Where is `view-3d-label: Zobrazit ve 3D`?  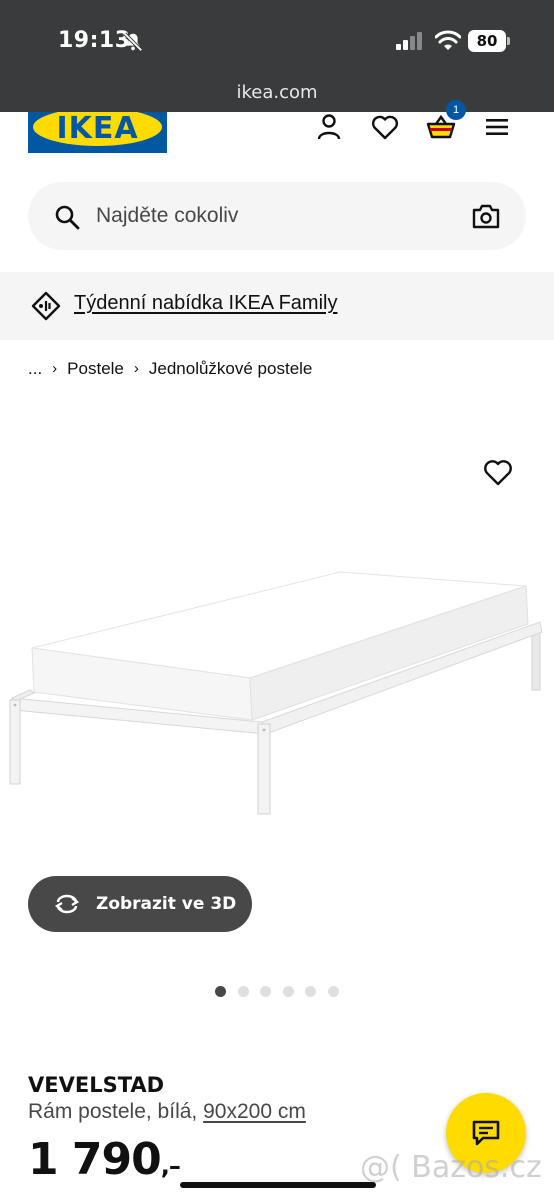 view-3d-label: Zobrazit ve 3D is located at coordinates (166, 904).